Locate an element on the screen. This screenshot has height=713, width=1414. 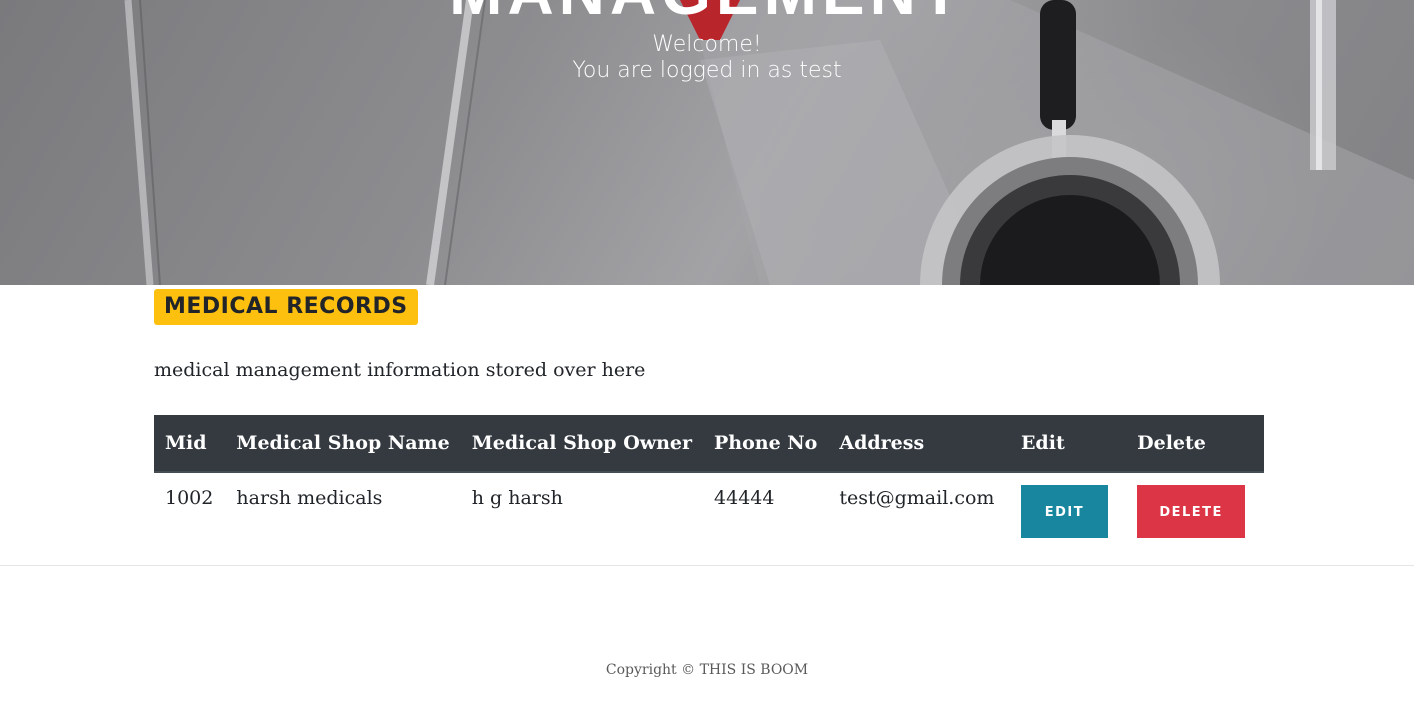
section-title-badge: MEDICAL RECORDS is located at coordinates (286, 307).